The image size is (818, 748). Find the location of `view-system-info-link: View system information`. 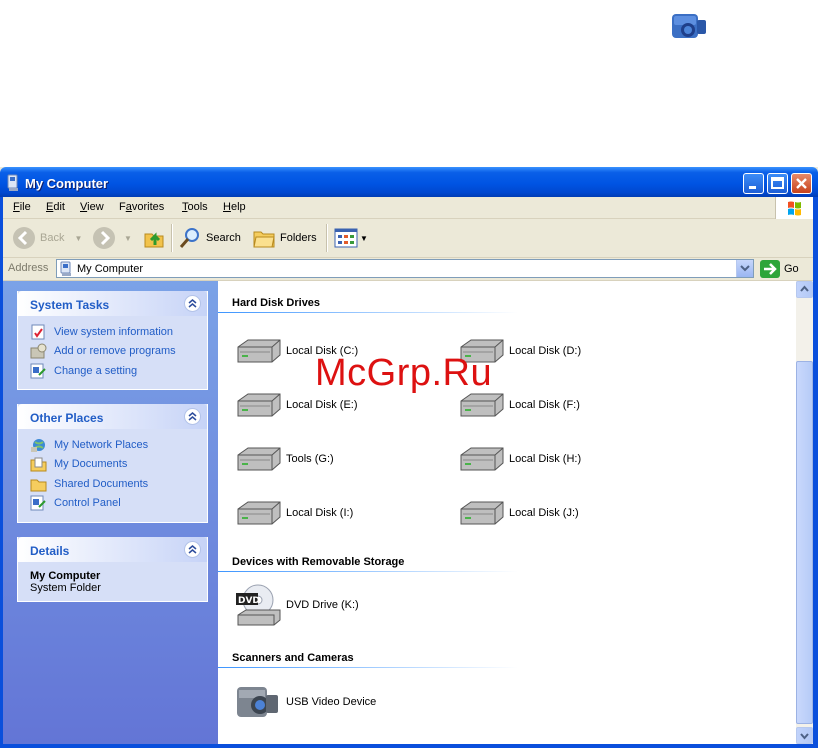

view-system-info-link: View system information is located at coordinates (112, 332).